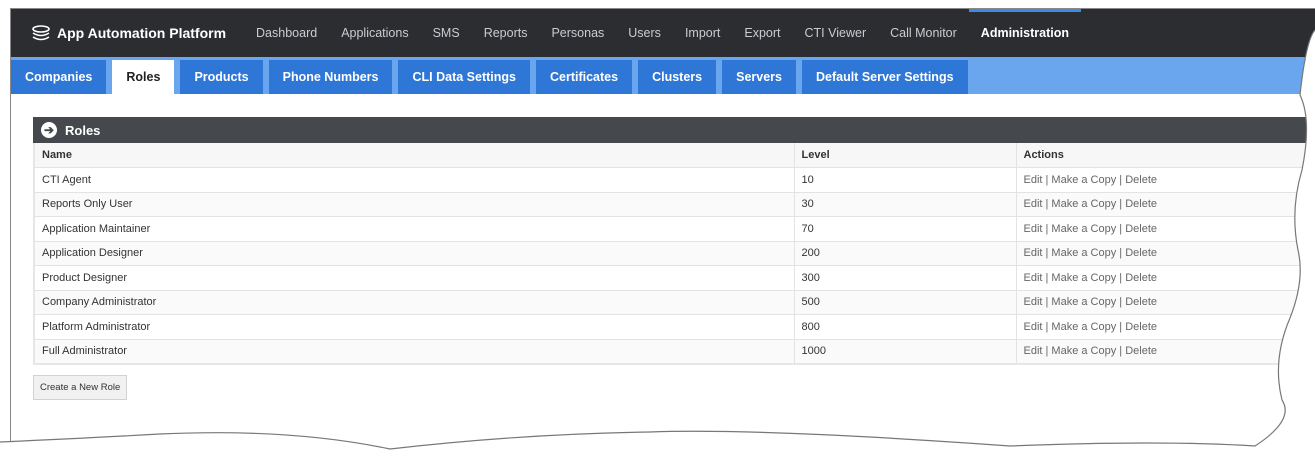 The image size is (1315, 459). Describe the element at coordinates (286, 33) in the screenshot. I see `topnav-item-dashboard: Dashboard` at that location.